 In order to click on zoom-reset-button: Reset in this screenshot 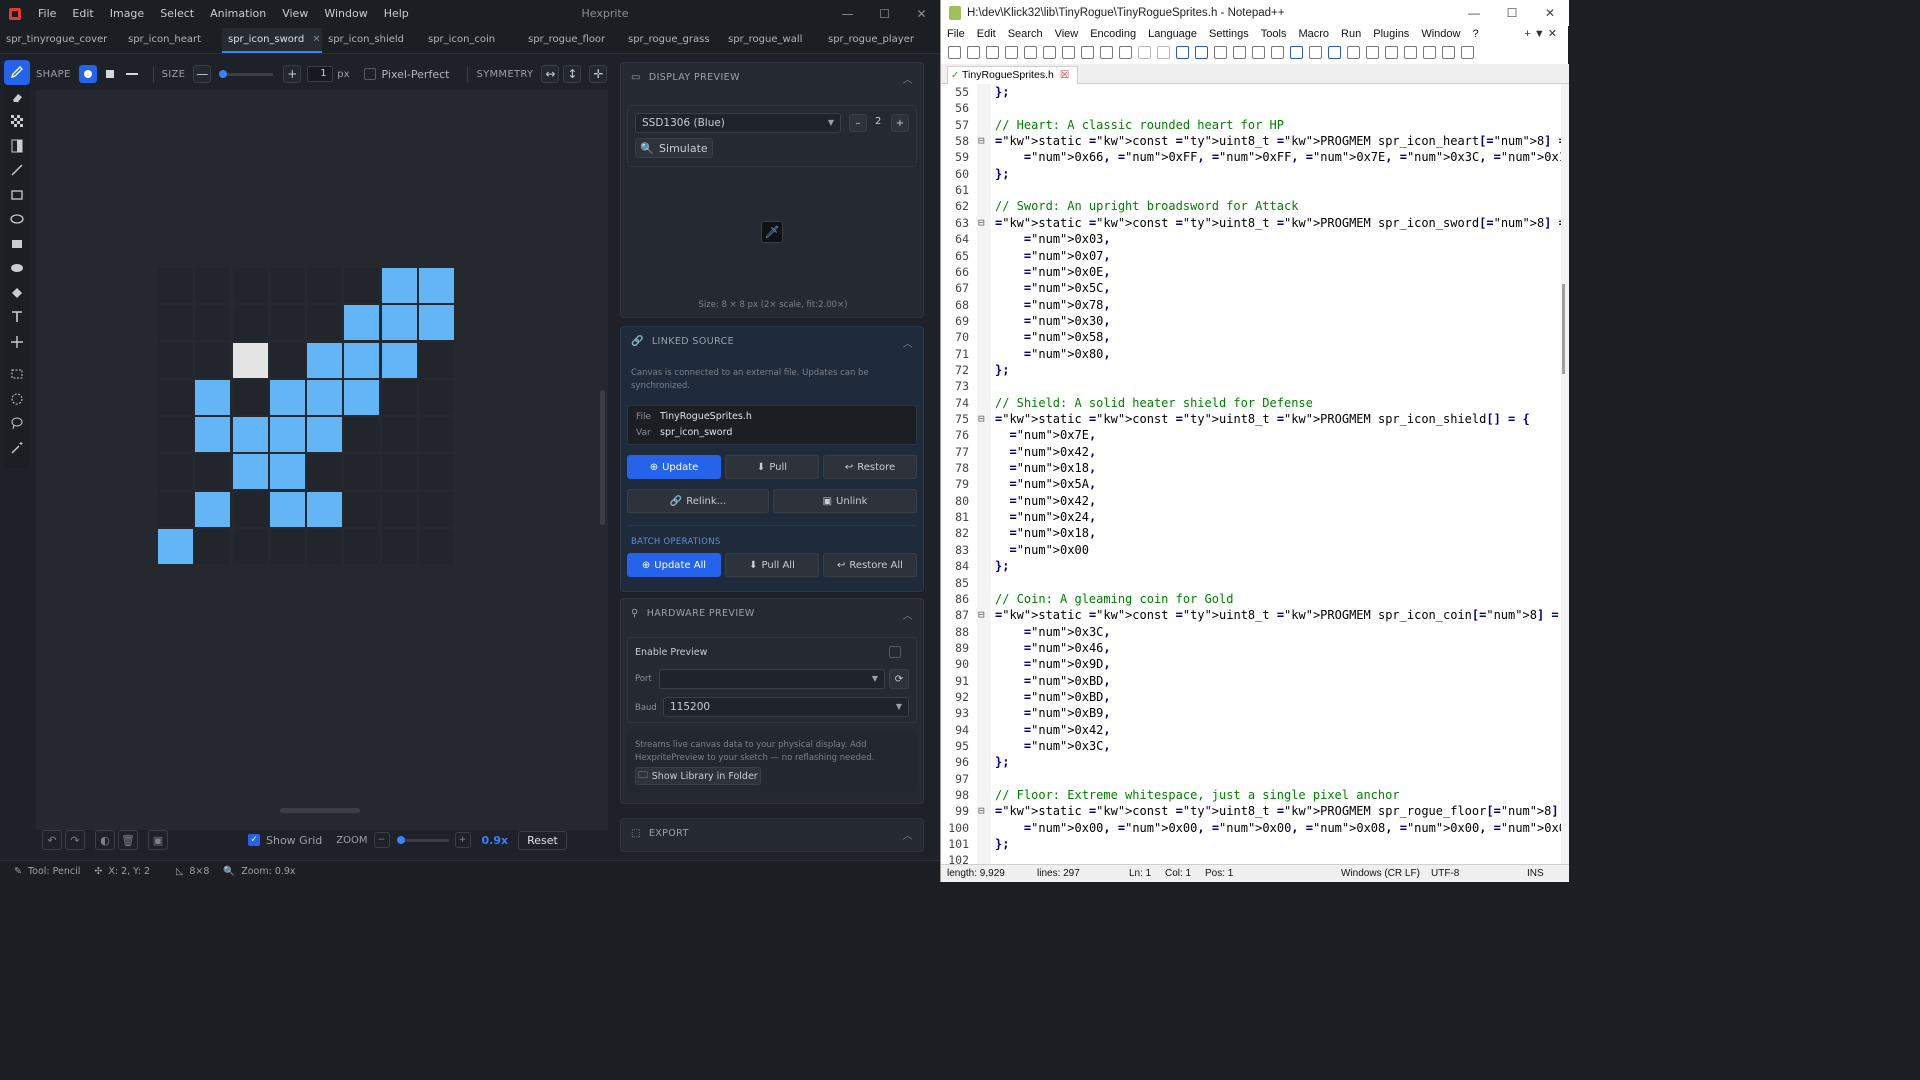, I will do `click(542, 840)`.